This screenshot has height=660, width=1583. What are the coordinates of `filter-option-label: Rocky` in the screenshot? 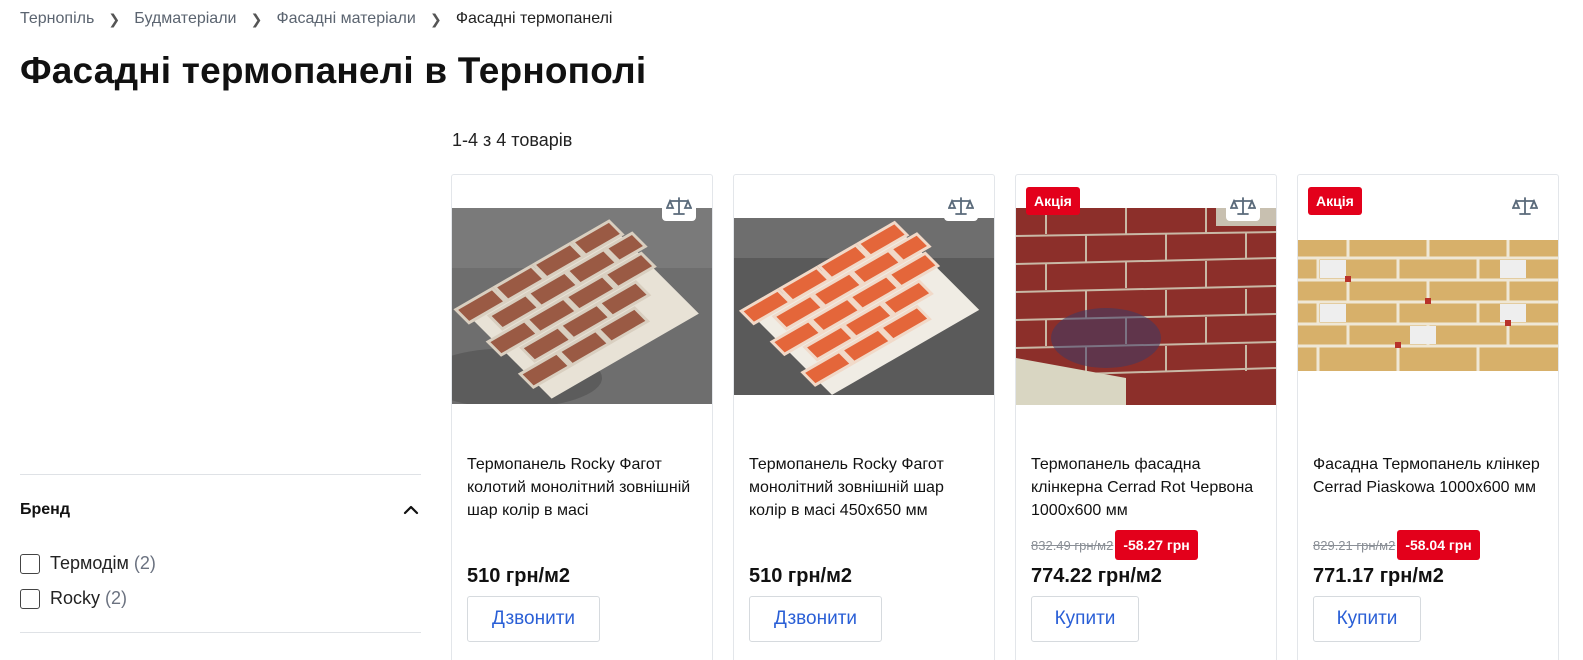 It's located at (75, 598).